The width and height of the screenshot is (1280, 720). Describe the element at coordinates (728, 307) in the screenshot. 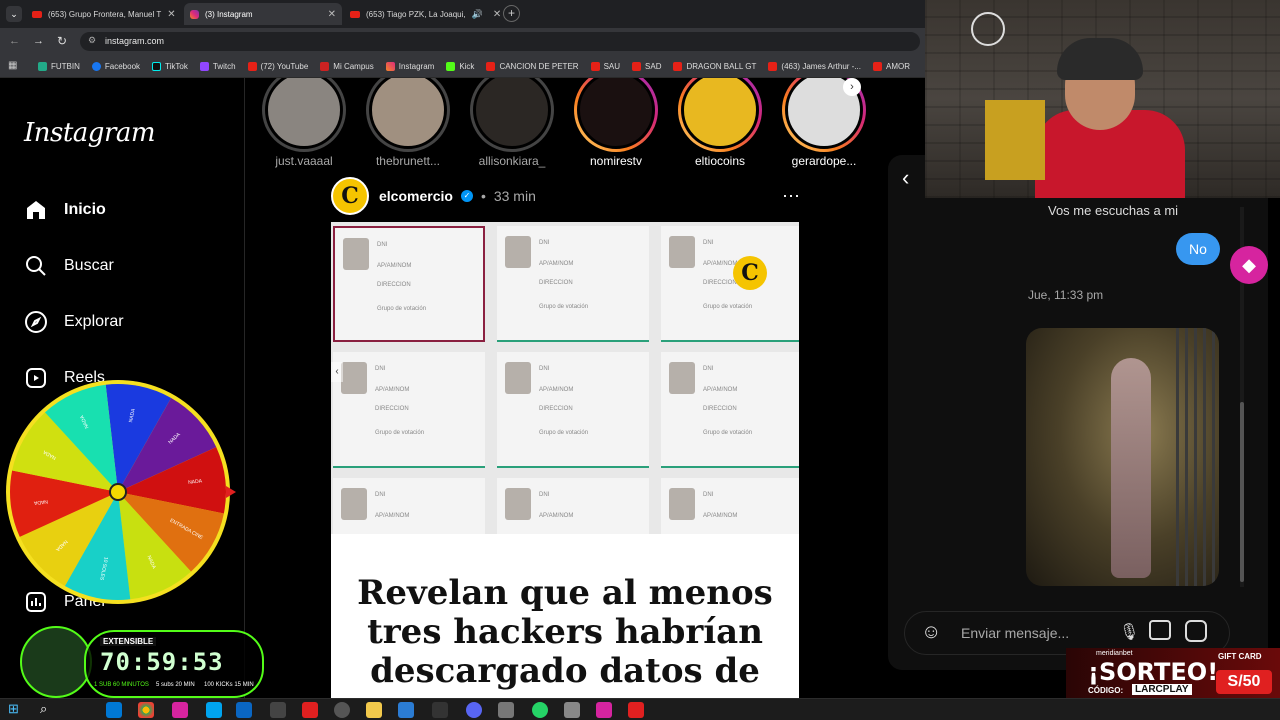

I see `card-label: Grupo de votación` at that location.